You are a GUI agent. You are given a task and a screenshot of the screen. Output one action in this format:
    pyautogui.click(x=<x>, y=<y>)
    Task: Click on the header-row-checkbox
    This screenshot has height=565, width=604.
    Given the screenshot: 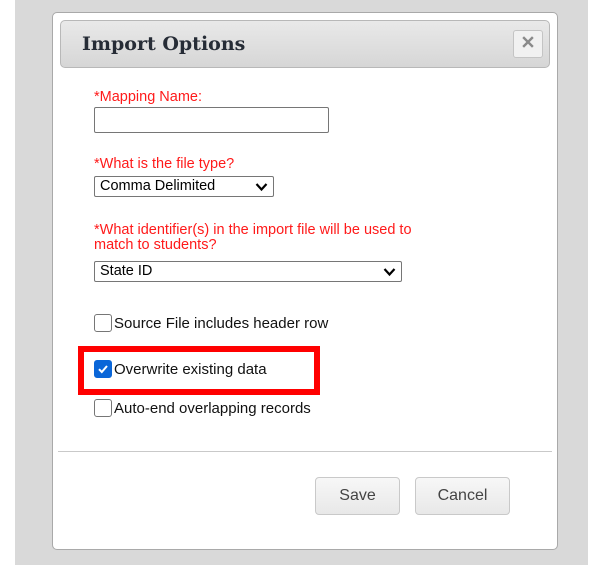 What is the action you would take?
    pyautogui.click(x=103, y=323)
    